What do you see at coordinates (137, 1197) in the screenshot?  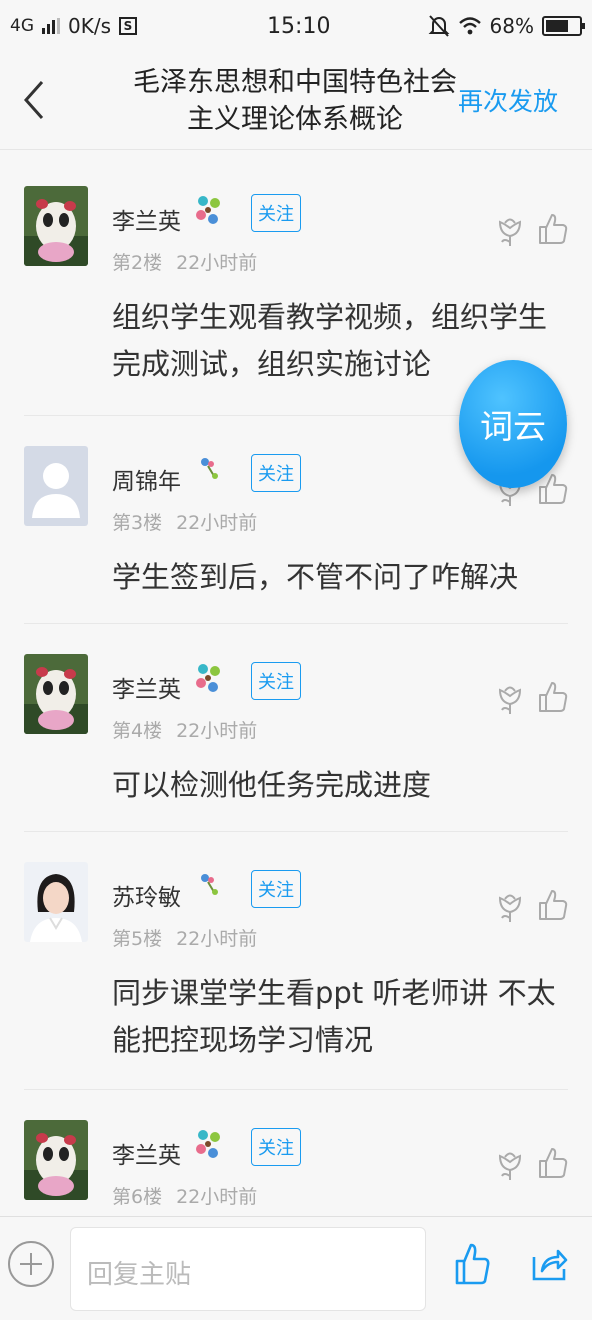 I see `floor-number: 第6楼` at bounding box center [137, 1197].